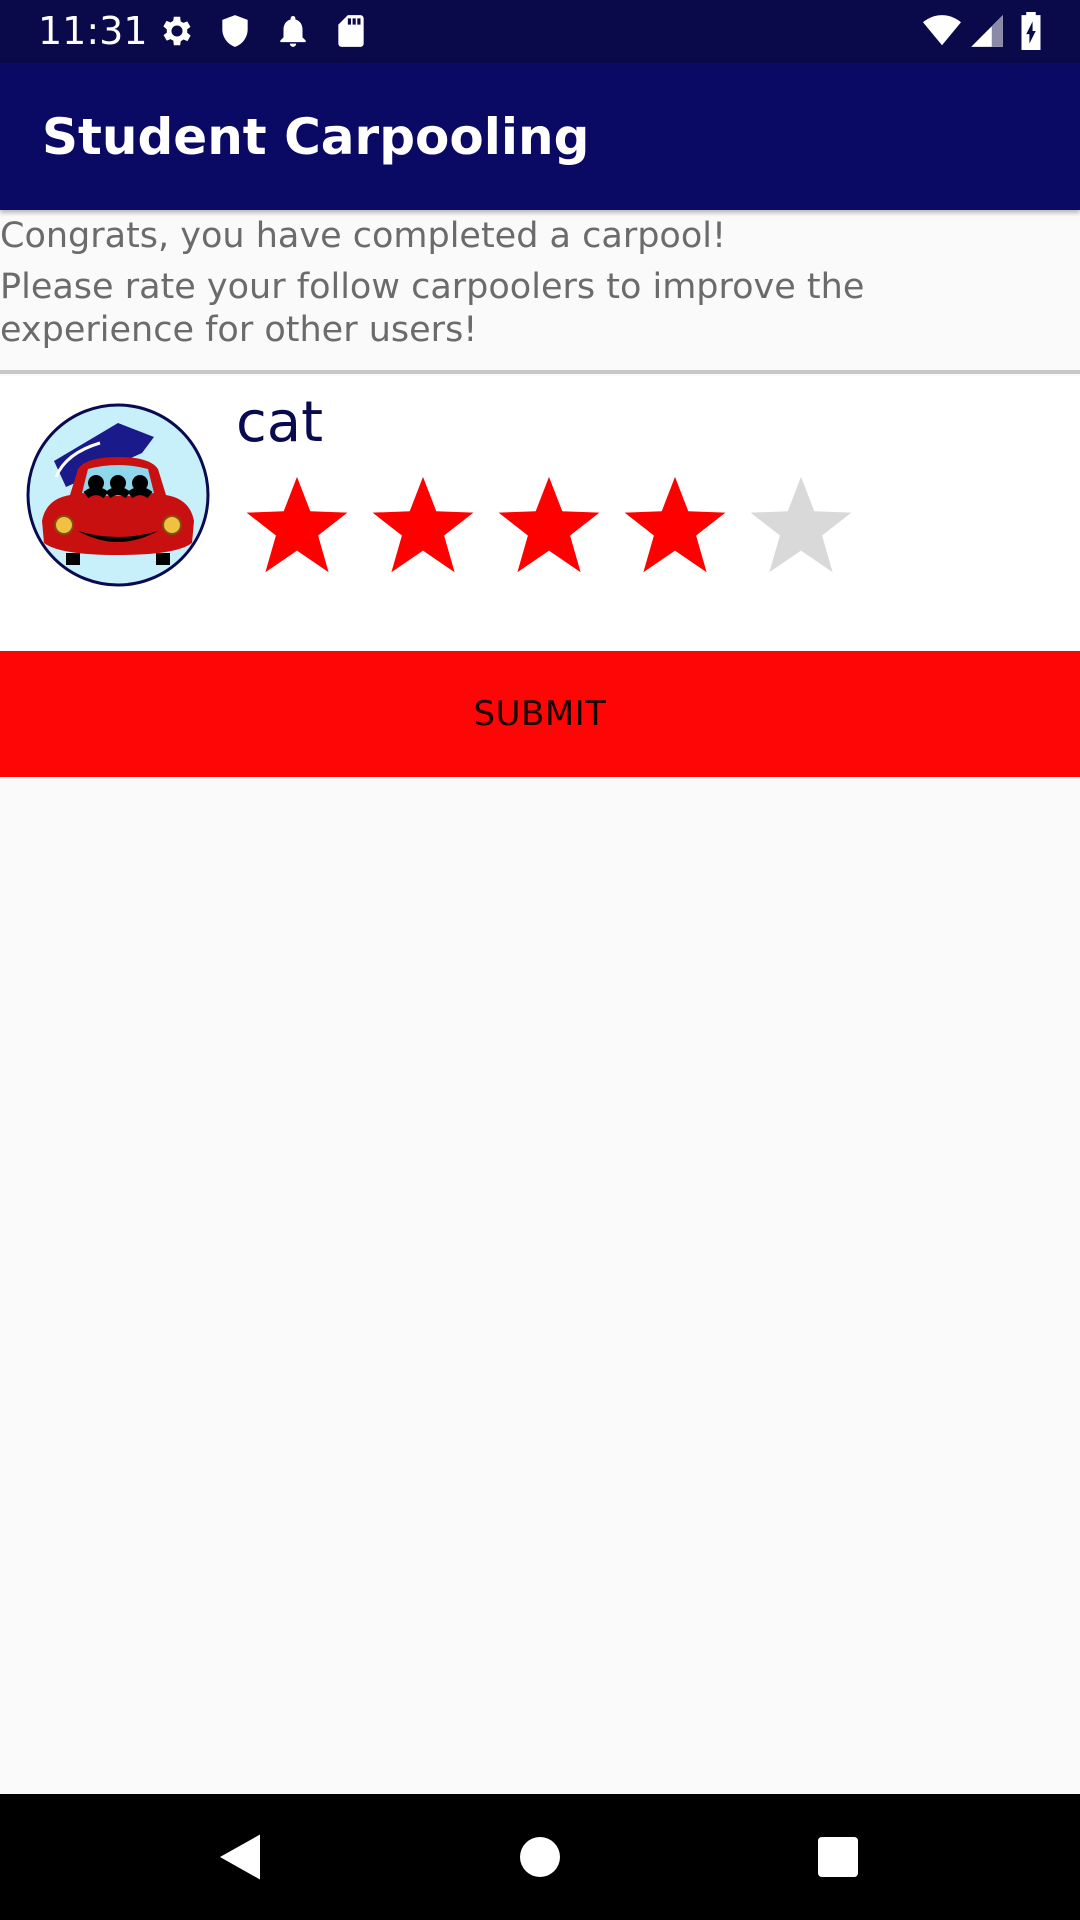 This screenshot has height=1920, width=1080. I want to click on star-rating-bar, so click(557, 525).